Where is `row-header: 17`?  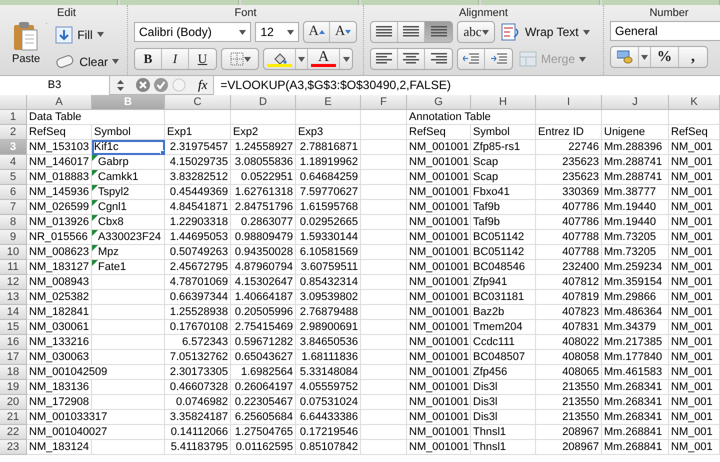
row-header: 17 is located at coordinates (13, 357).